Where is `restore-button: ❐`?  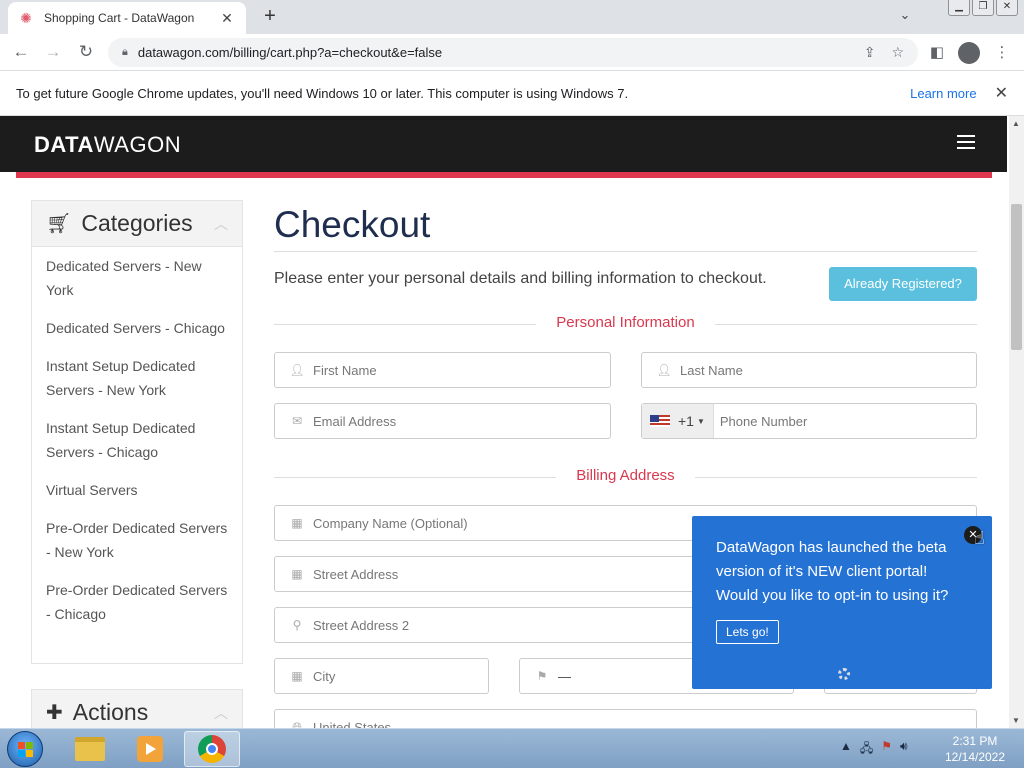
restore-button: ❐ is located at coordinates (983, 8).